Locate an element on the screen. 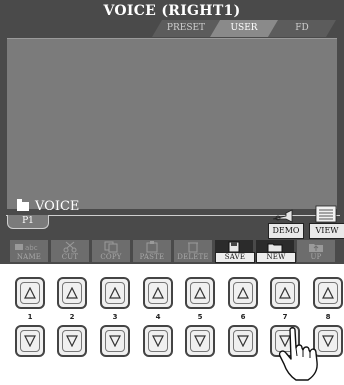  name-button: abc NAME is located at coordinates (29, 251).